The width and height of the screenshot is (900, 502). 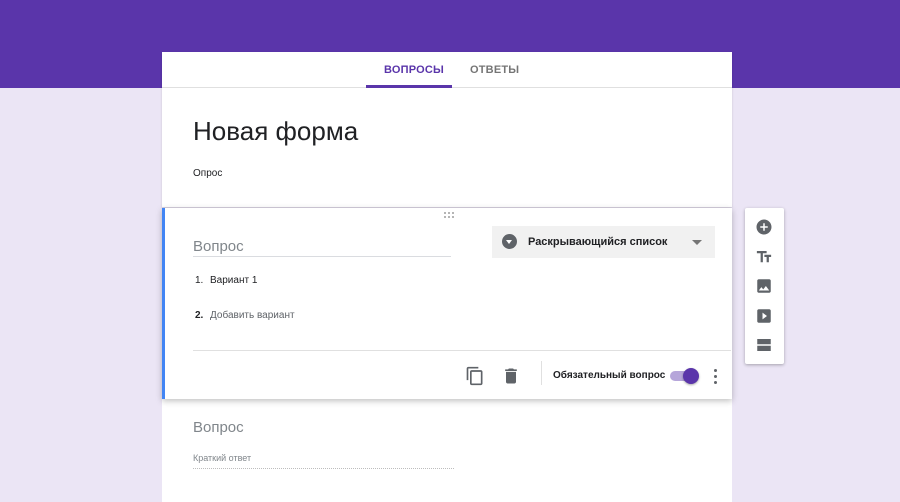 I want to click on add-section-icon, so click(x=764, y=345).